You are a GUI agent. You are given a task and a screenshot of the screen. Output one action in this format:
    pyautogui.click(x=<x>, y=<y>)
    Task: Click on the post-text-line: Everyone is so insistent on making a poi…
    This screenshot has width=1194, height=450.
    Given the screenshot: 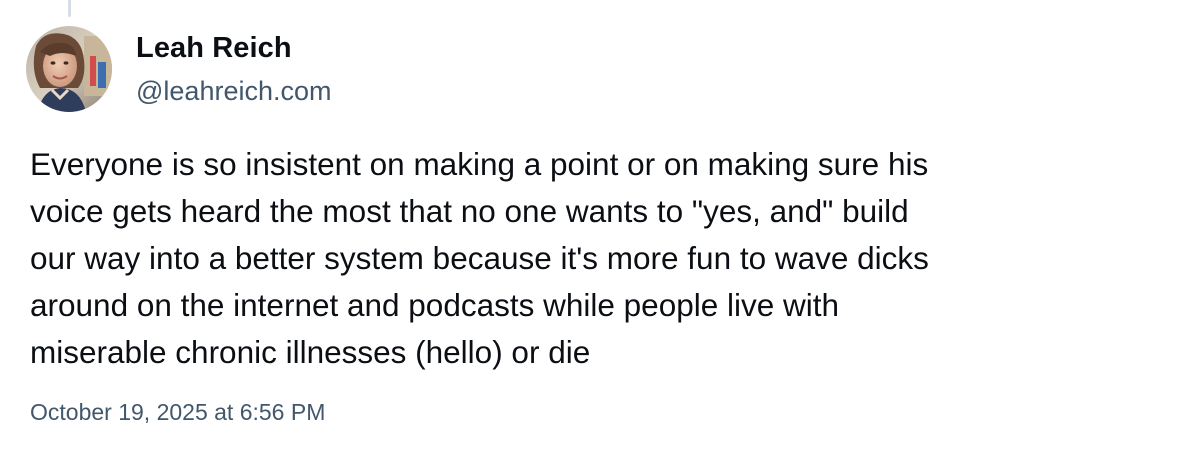 What is the action you would take?
    pyautogui.click(x=479, y=164)
    